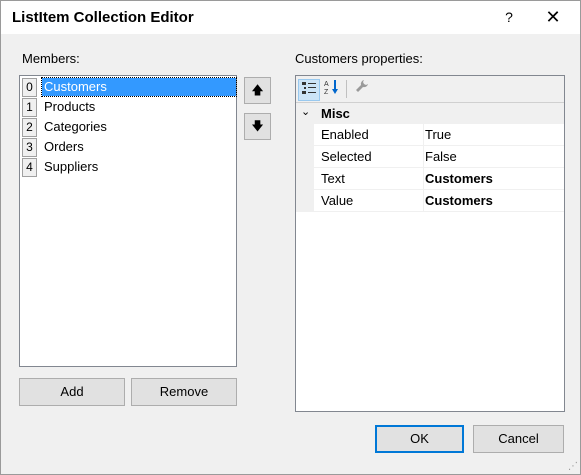  What do you see at coordinates (128, 107) in the screenshot?
I see `list-item: 1 Products` at bounding box center [128, 107].